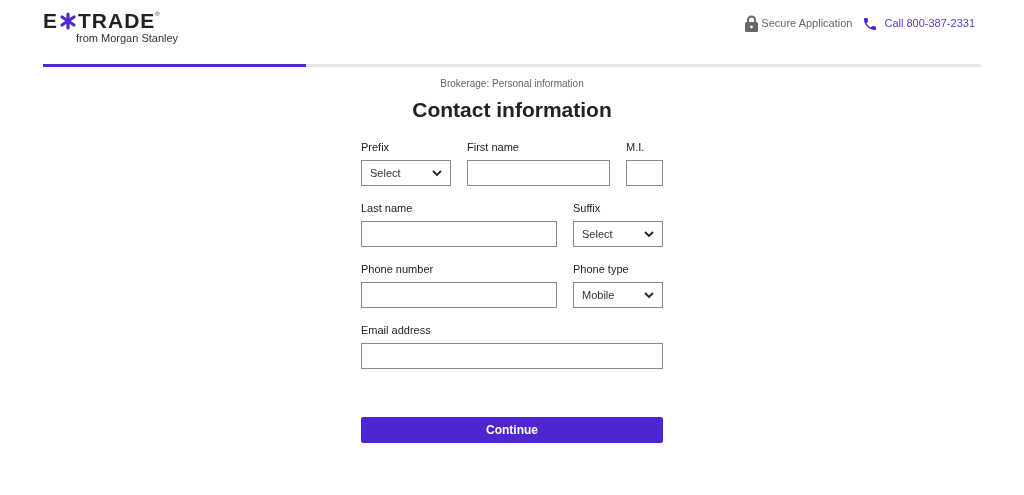 This screenshot has width=1024, height=495. What do you see at coordinates (127, 38) in the screenshot?
I see `logo-subtitle: from Morgan Stanley` at bounding box center [127, 38].